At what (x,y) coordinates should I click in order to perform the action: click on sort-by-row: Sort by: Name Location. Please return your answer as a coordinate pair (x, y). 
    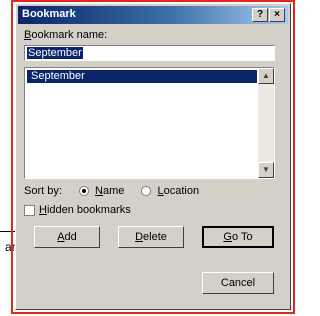
    Looking at the image, I should click on (111, 191).